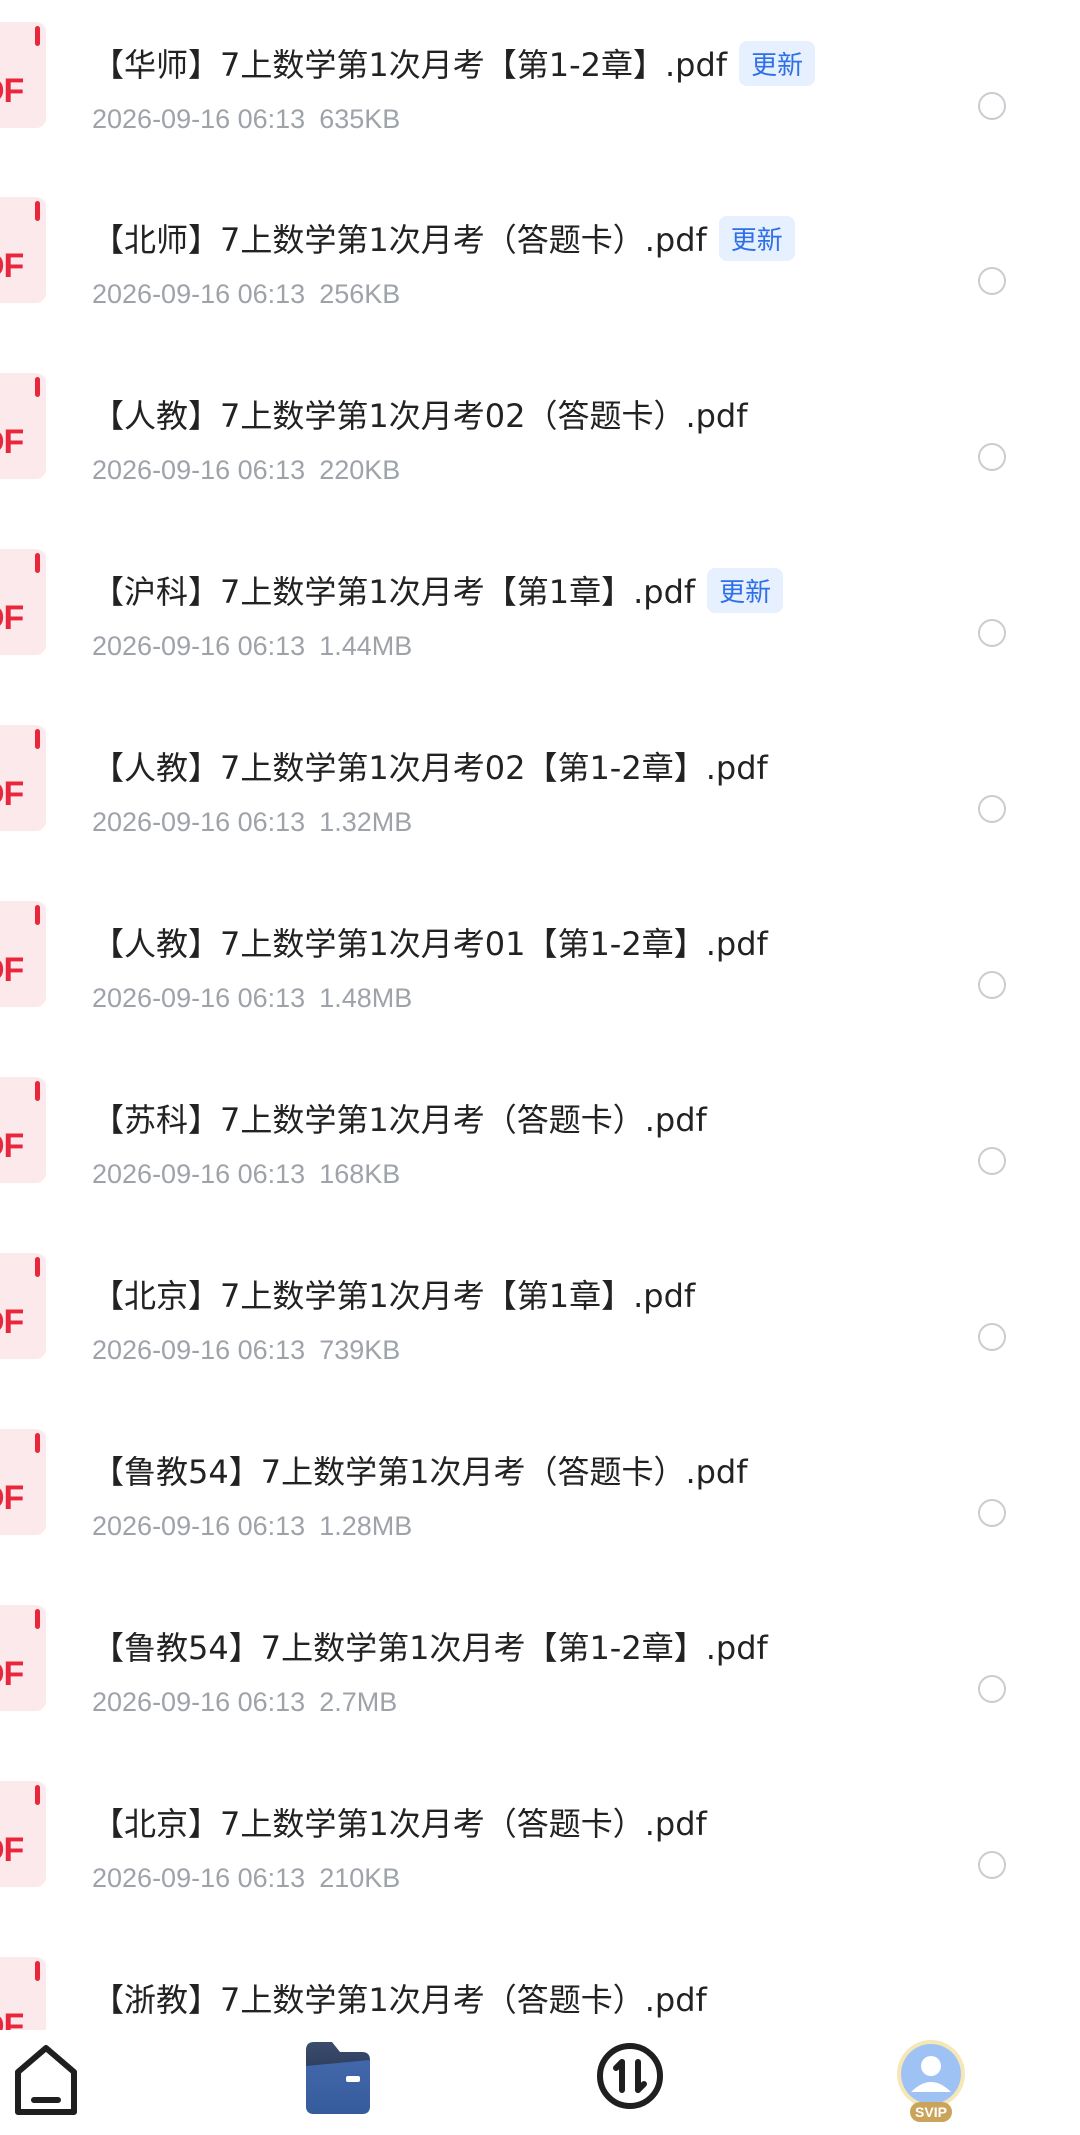 This screenshot has width=1080, height=2135. What do you see at coordinates (399, 240) in the screenshot?
I see `file-name: 【北师】7上数学第1次月考（答题卡）.pdf` at bounding box center [399, 240].